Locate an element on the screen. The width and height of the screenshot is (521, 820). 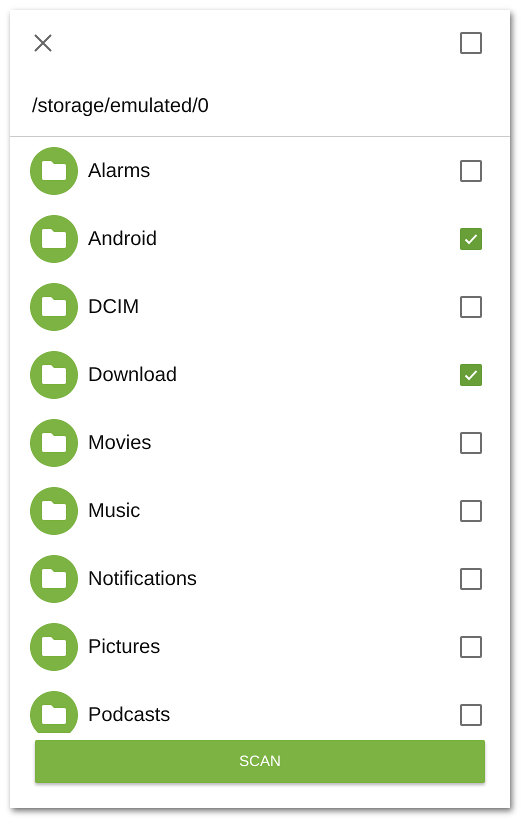
folder-name: Music is located at coordinates (274, 511).